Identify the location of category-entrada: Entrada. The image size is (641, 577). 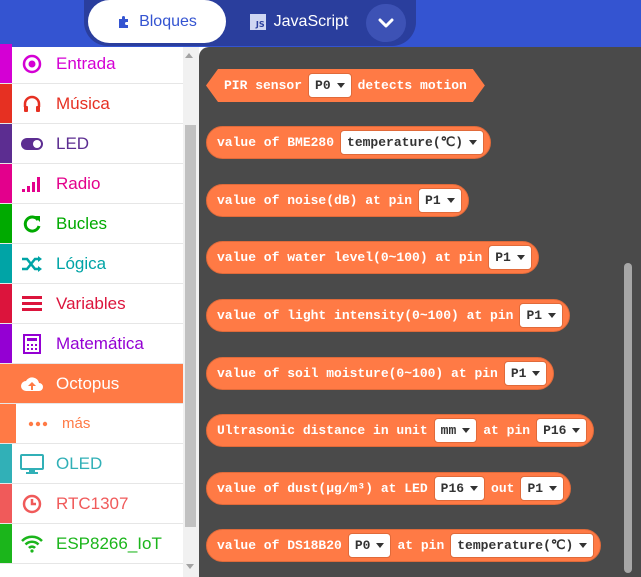
(92, 64).